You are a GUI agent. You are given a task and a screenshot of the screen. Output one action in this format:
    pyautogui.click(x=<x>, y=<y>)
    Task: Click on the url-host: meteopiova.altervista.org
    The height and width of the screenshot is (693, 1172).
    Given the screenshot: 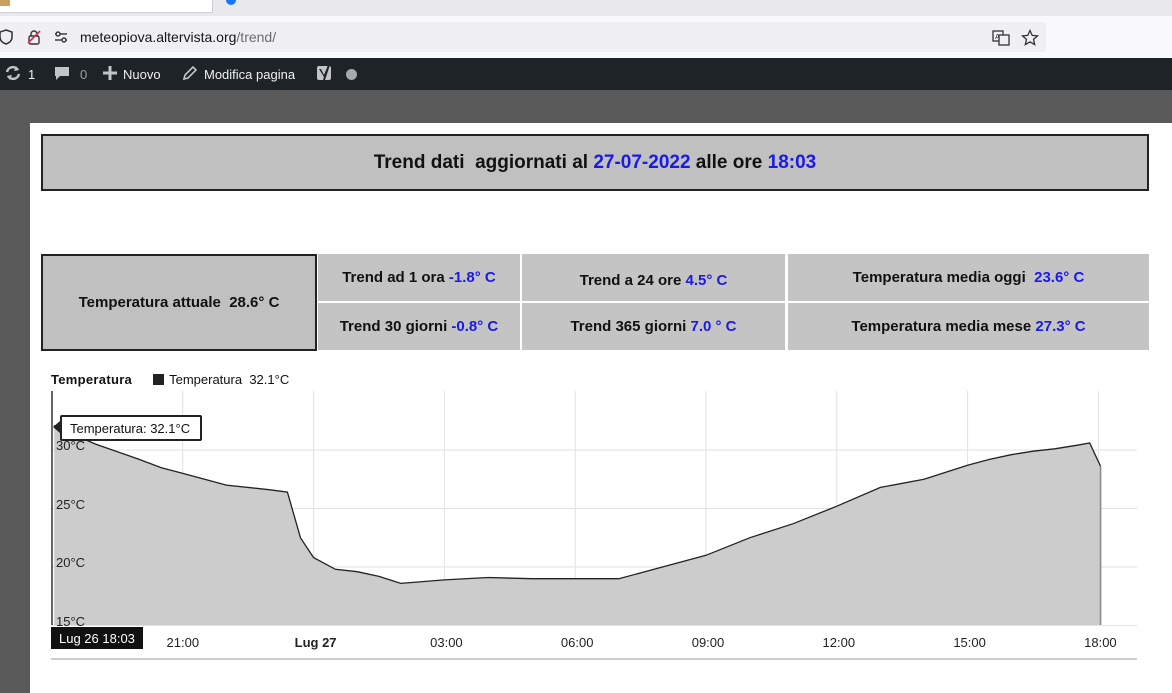 What is the action you would take?
    pyautogui.click(x=158, y=37)
    